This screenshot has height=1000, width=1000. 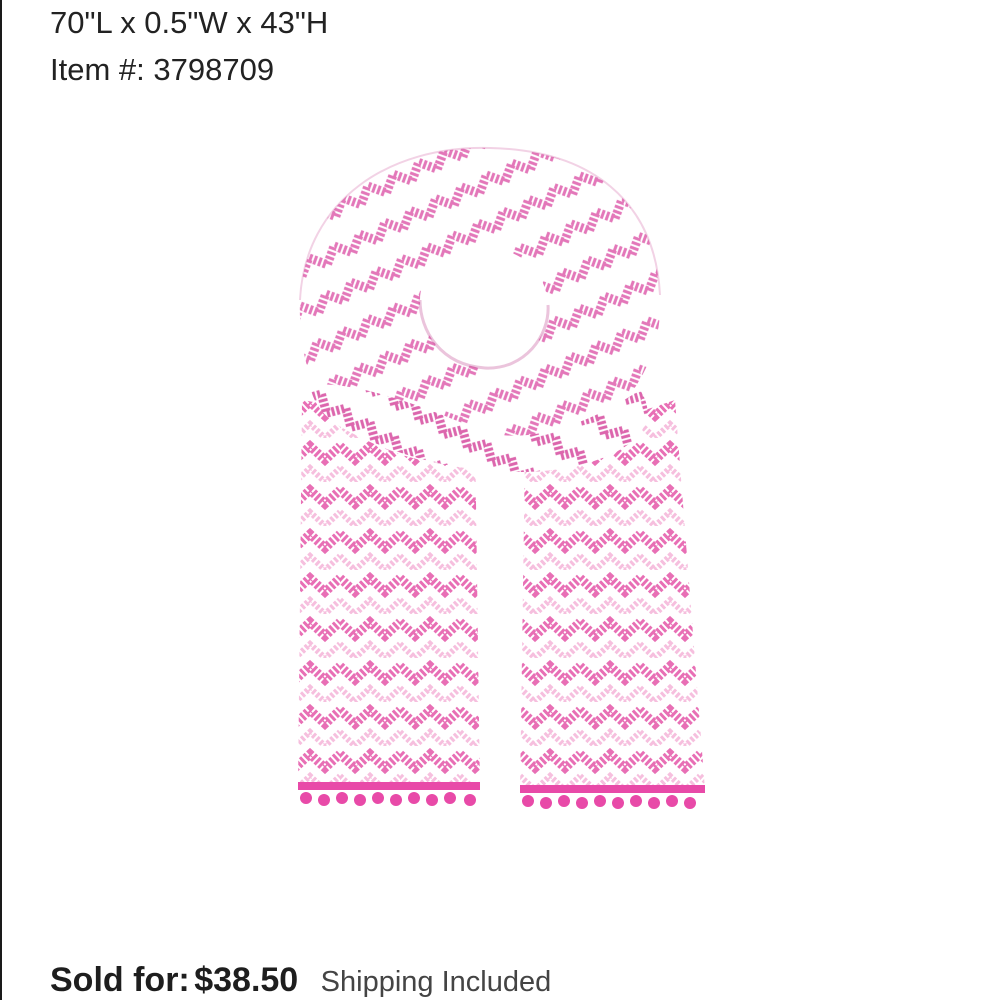 I want to click on product-dimensions: 70"L x 0.5"W x 43"H, so click(x=189, y=22).